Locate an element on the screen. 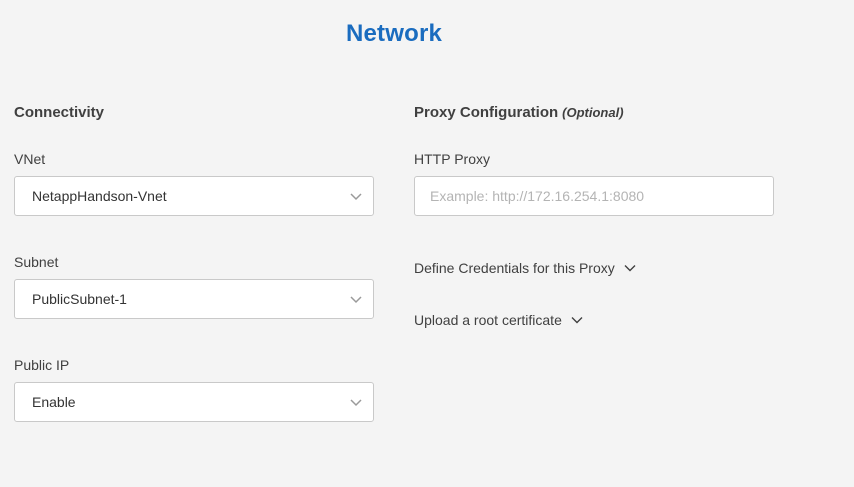 This screenshot has width=854, height=487. upload-root-certificate-toggle: Upload a root certificate is located at coordinates (498, 320).